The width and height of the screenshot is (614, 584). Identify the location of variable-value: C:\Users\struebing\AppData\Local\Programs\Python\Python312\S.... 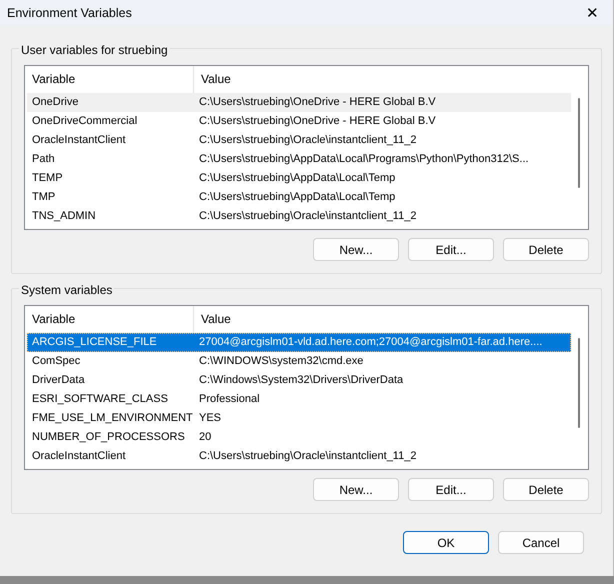
(363, 159).